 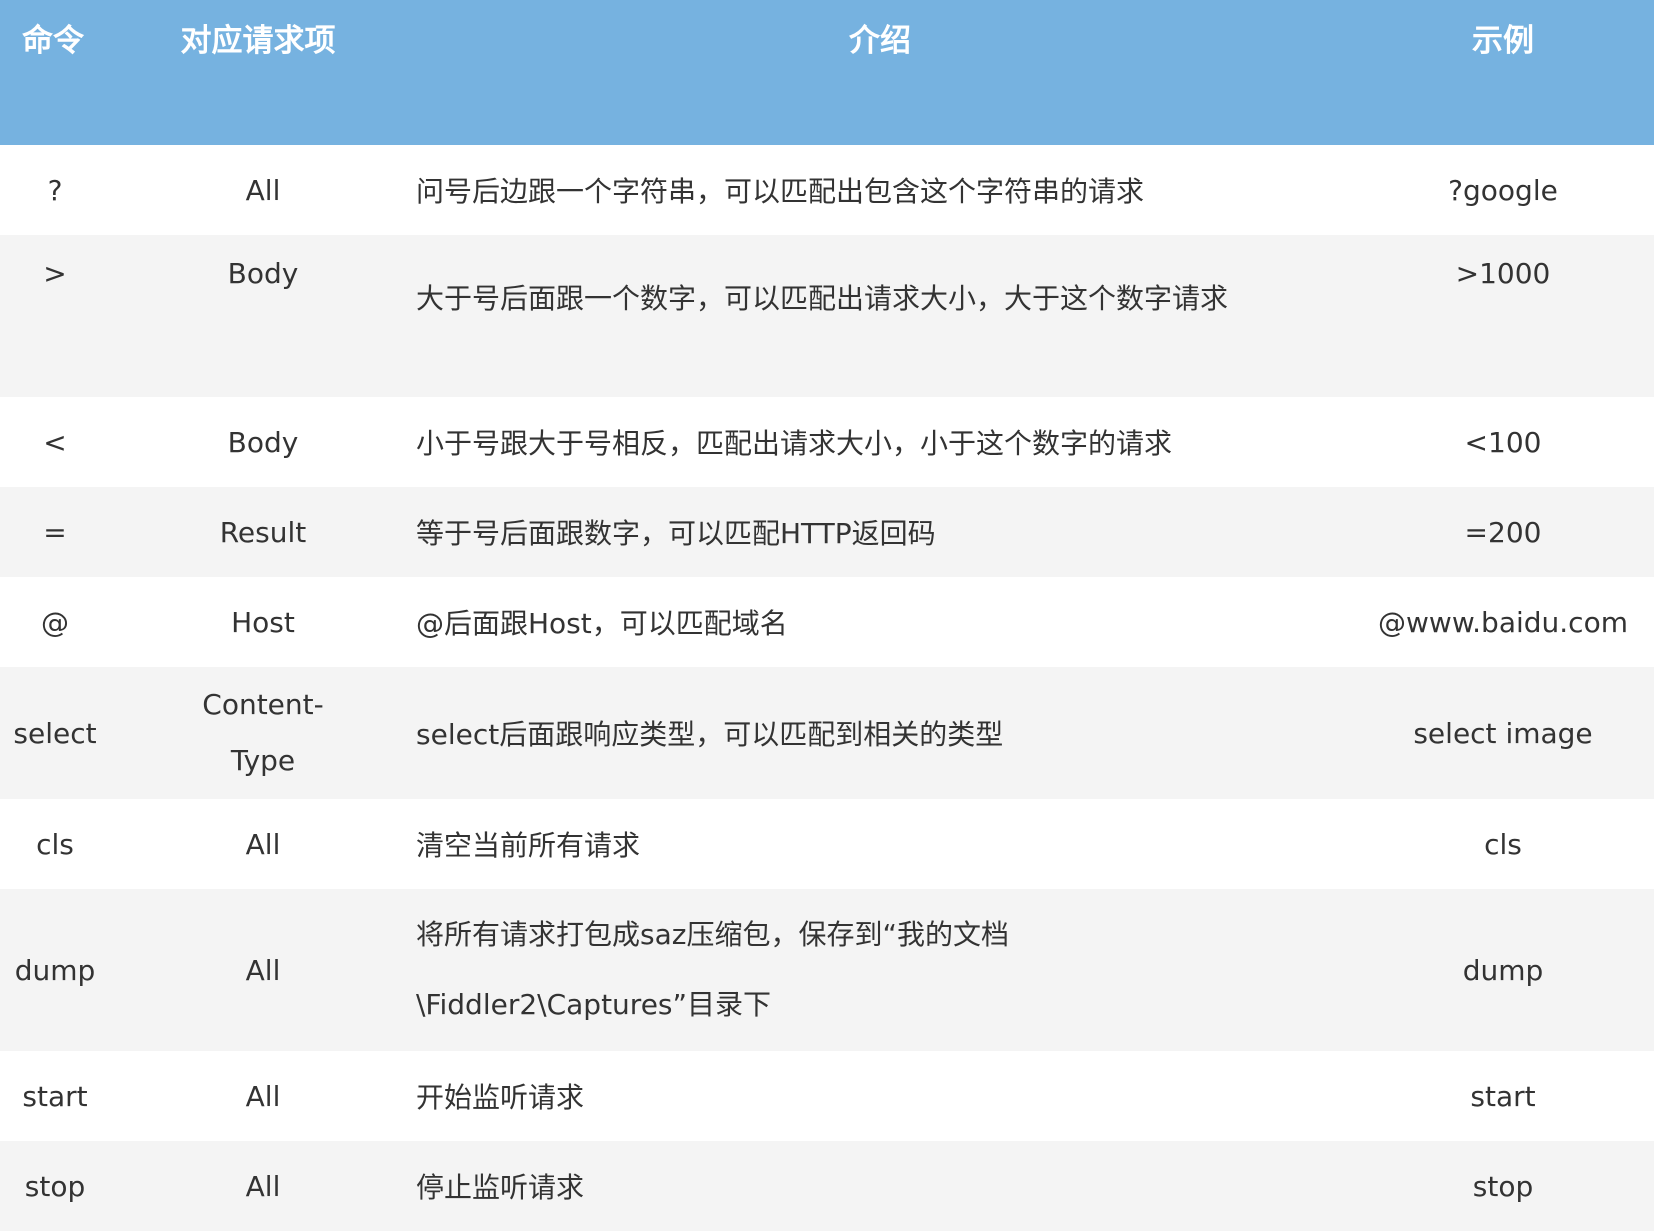 I want to click on table-row: ? All 问号后边跟一个字符串，可以匹配出包含这个字符串的请求 ?google, so click(x=827, y=190).